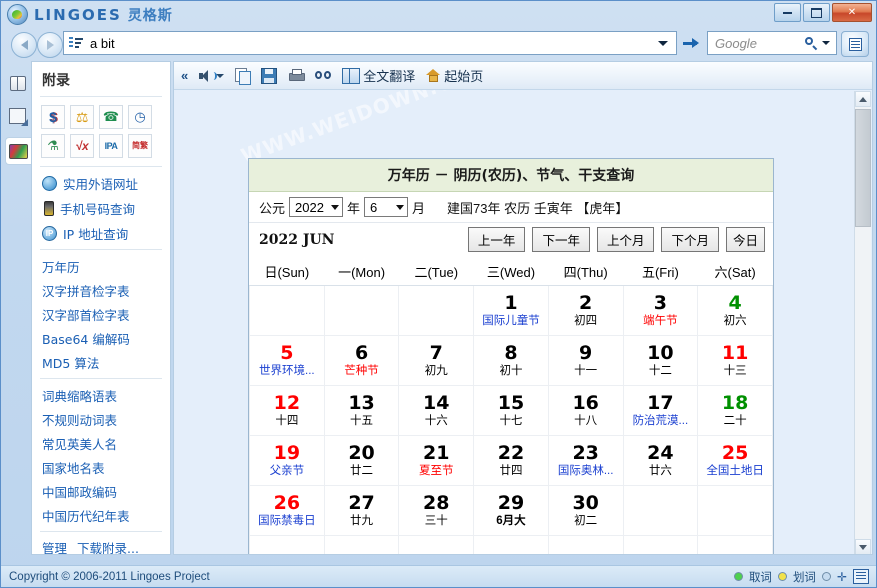 The width and height of the screenshot is (877, 588). What do you see at coordinates (82, 117) in the screenshot?
I see `weights-measures-icon: ⚖` at bounding box center [82, 117].